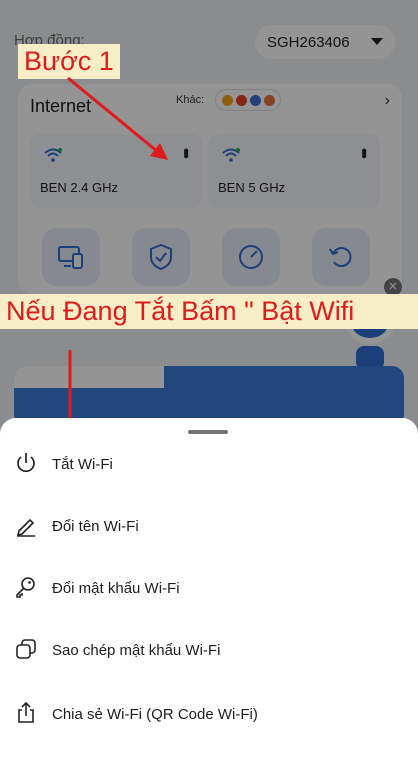 This screenshot has height=764, width=418. I want to click on share-icon, so click(26, 712).